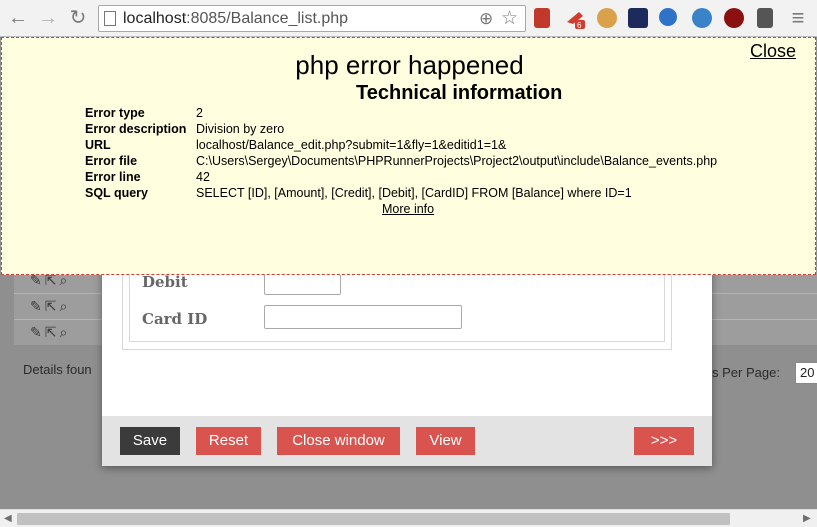  I want to click on zoom-icon: ⊕, so click(486, 19).